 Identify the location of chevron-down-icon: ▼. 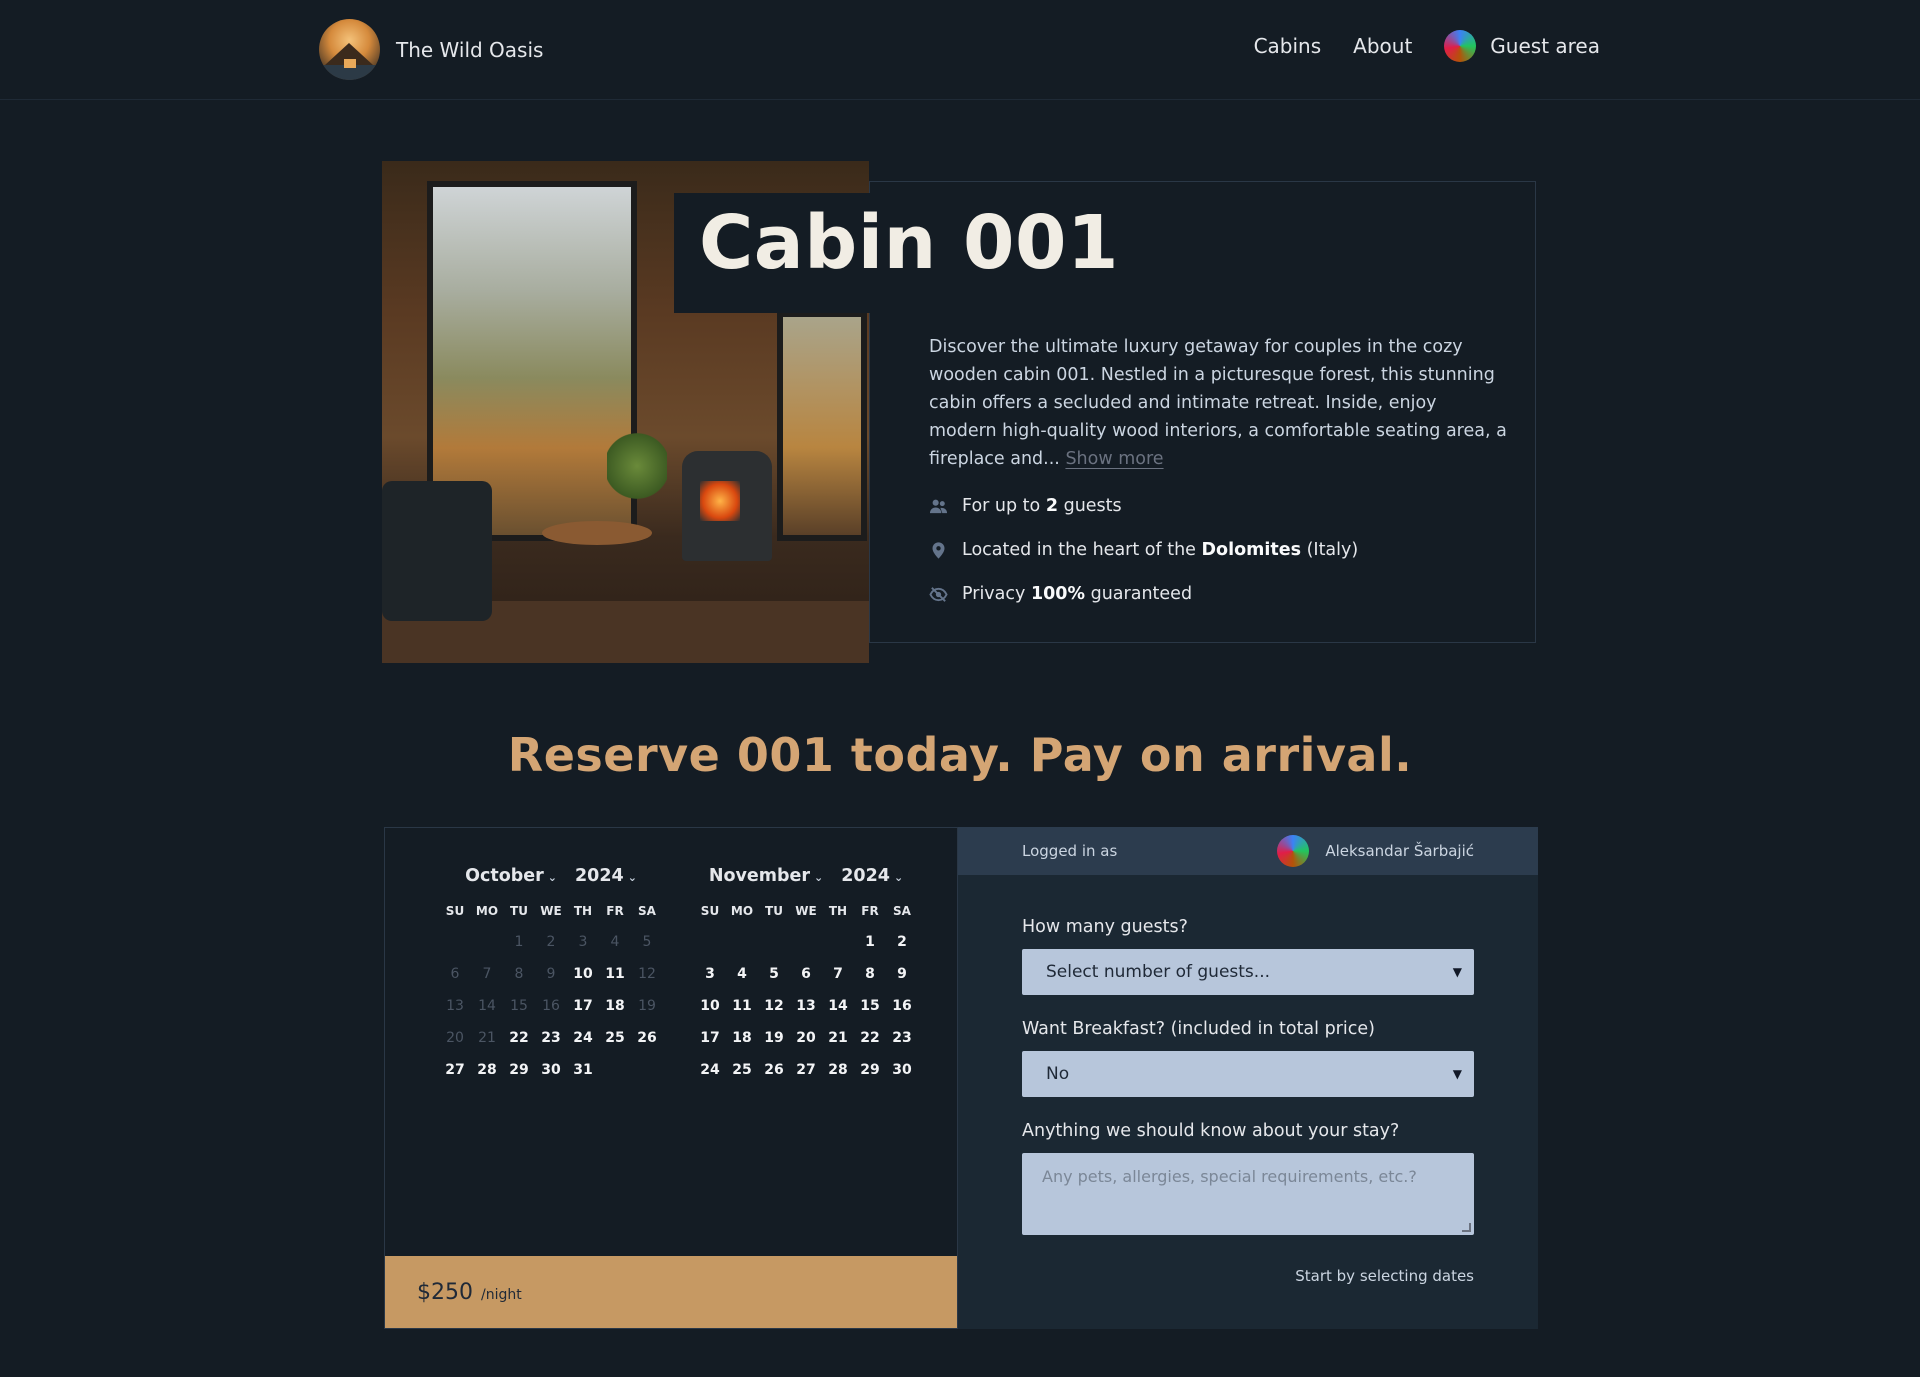
(1457, 1074).